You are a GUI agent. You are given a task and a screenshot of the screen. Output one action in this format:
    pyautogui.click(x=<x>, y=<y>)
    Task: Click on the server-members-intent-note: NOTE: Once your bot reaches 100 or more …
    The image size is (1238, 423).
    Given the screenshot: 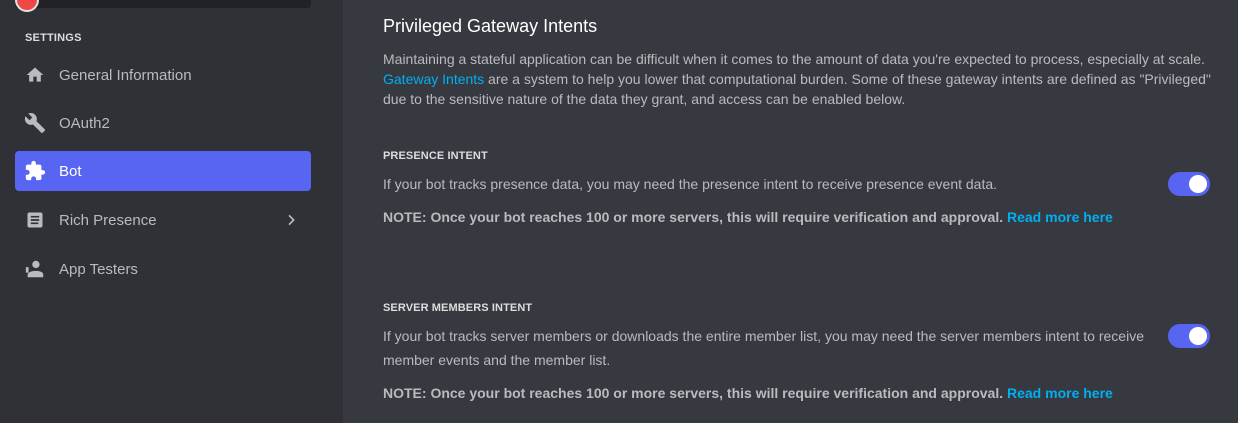 What is the action you would take?
    pyautogui.click(x=748, y=393)
    